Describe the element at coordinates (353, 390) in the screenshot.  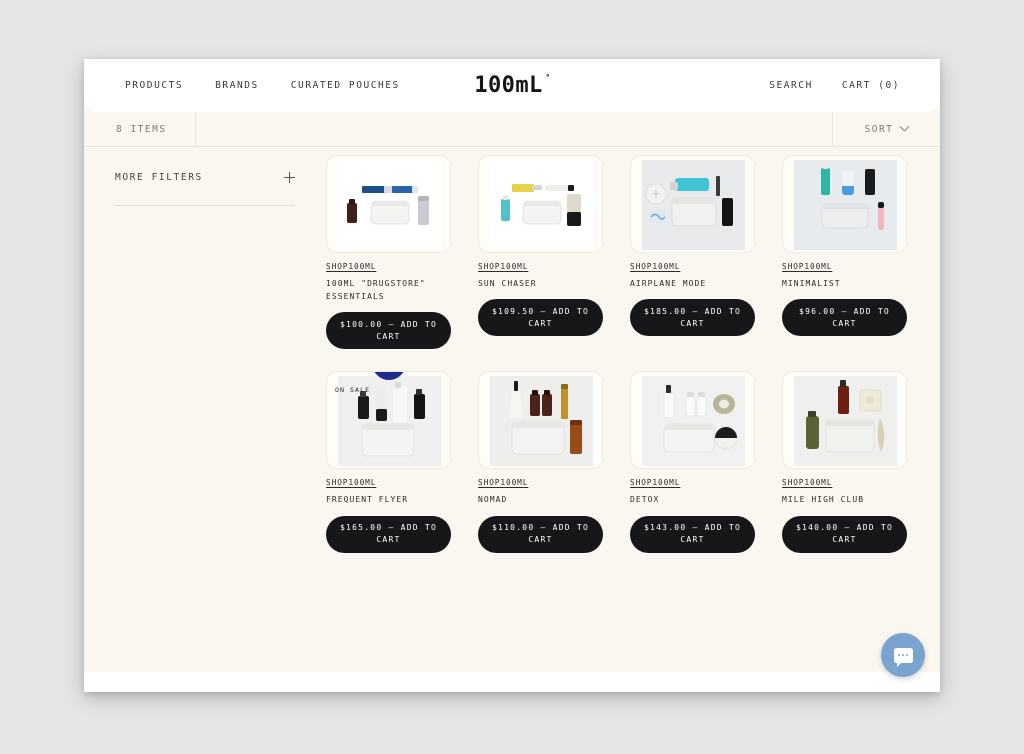
I see `on-sale-badge-label: ON SALE` at that location.